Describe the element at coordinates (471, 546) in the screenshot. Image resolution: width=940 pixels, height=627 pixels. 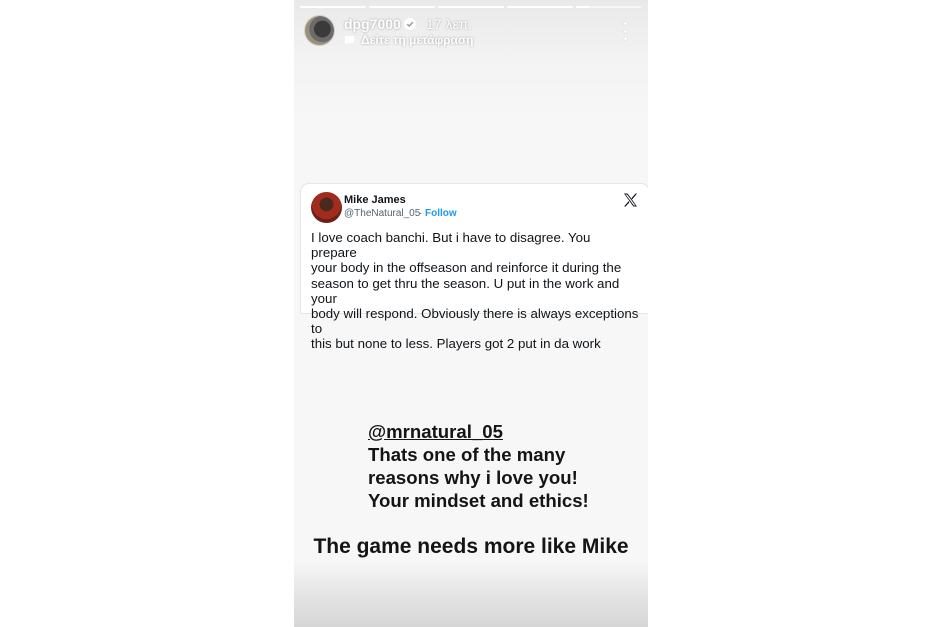
I see `story-caption-closing: The game needs more like Mike` at that location.